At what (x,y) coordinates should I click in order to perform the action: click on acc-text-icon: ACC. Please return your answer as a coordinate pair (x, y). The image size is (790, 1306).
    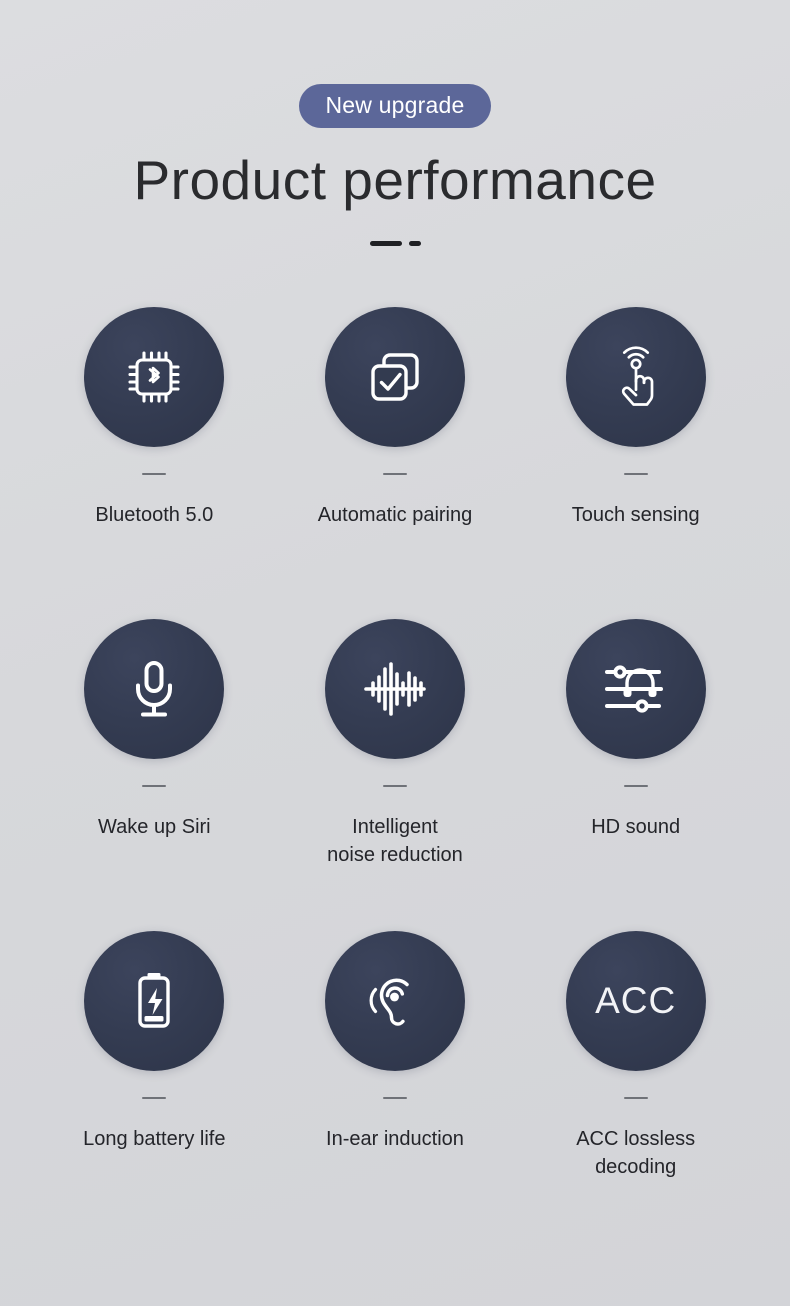
    Looking at the image, I should click on (636, 1001).